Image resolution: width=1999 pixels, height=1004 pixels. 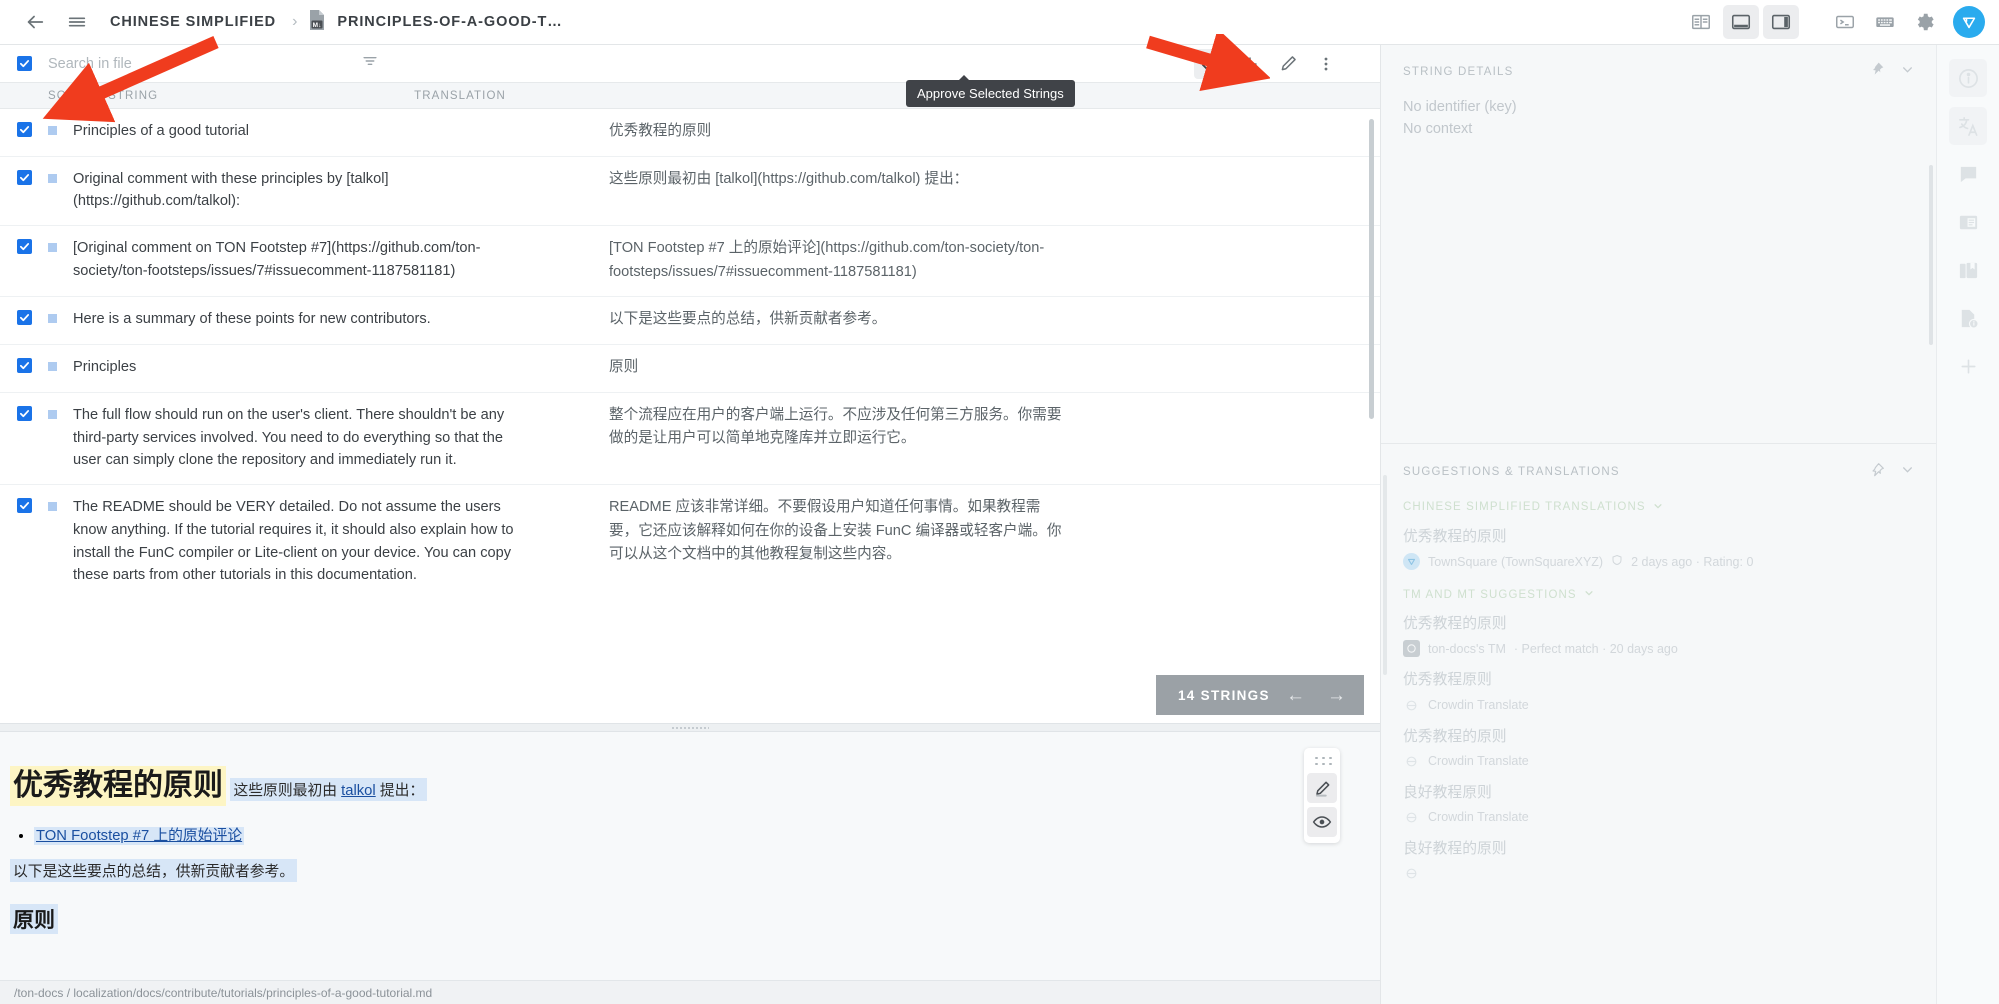 What do you see at coordinates (1385, 575) in the screenshot?
I see `suggestions-scrollbar` at bounding box center [1385, 575].